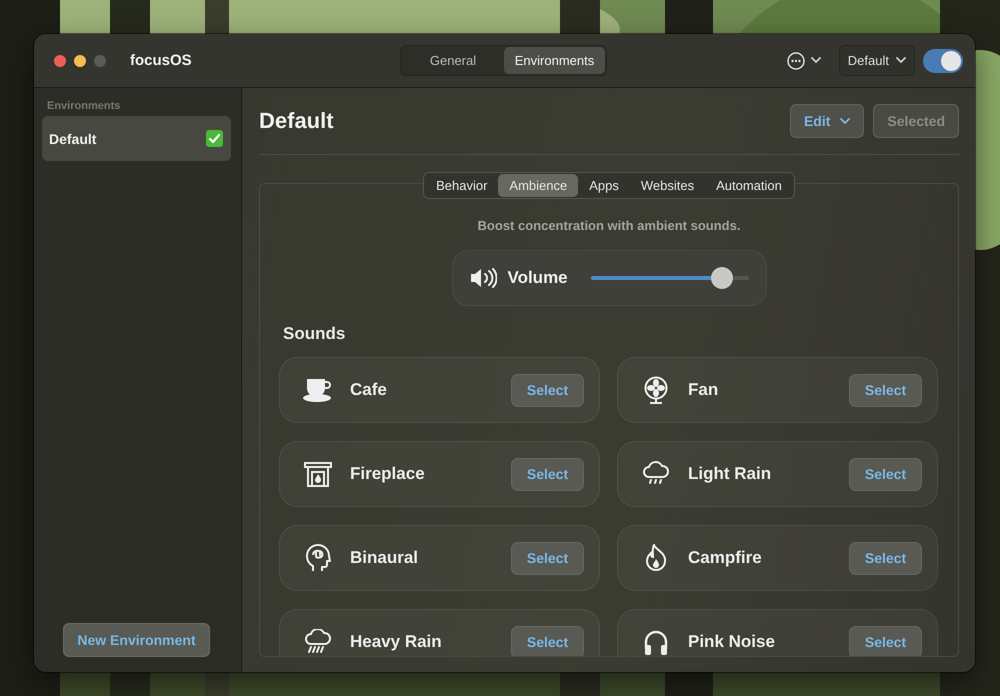 The image size is (1000, 696). I want to click on checkmark-icon, so click(214, 138).